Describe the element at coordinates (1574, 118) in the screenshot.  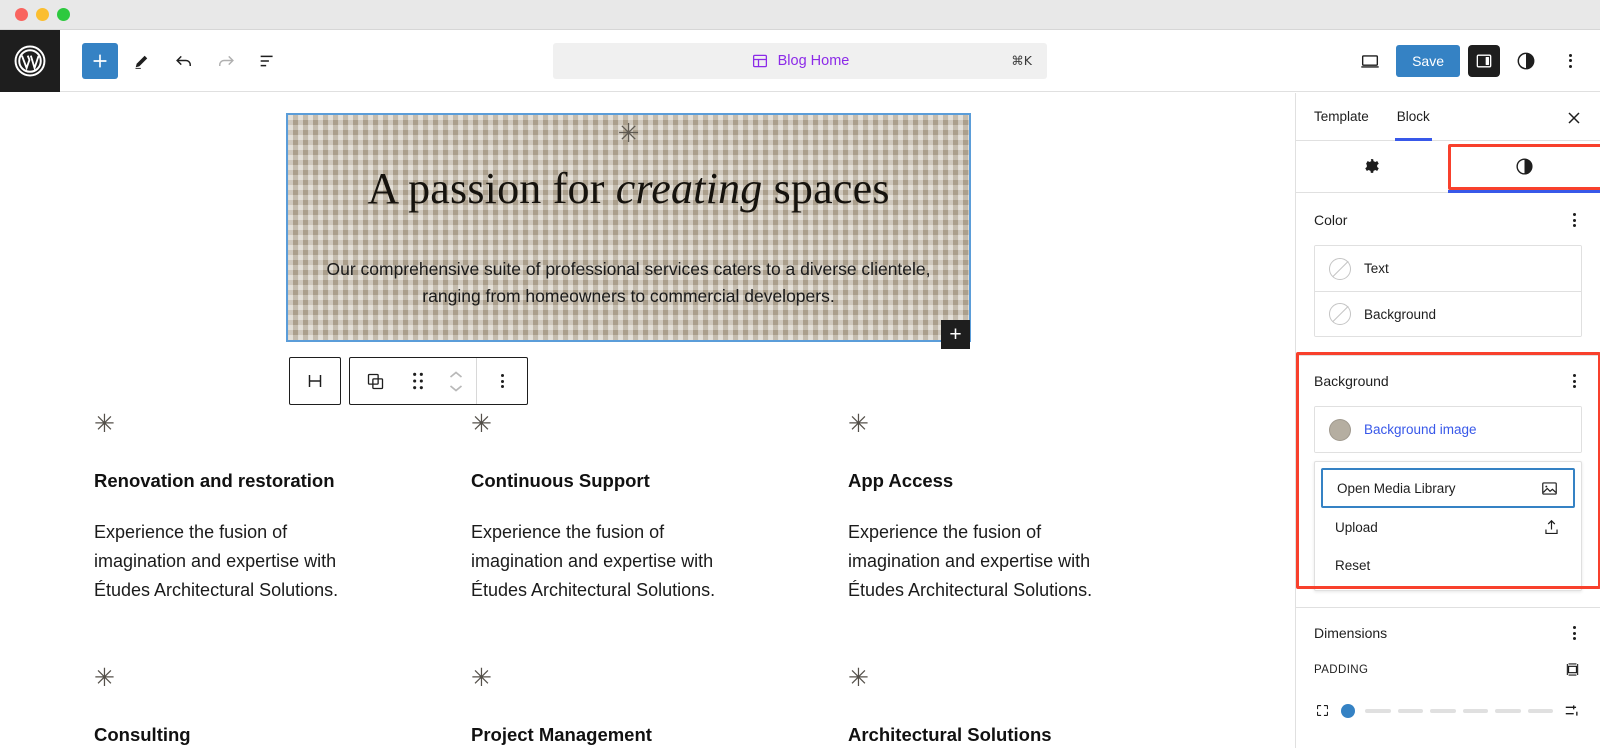
I see `close-icon` at that location.